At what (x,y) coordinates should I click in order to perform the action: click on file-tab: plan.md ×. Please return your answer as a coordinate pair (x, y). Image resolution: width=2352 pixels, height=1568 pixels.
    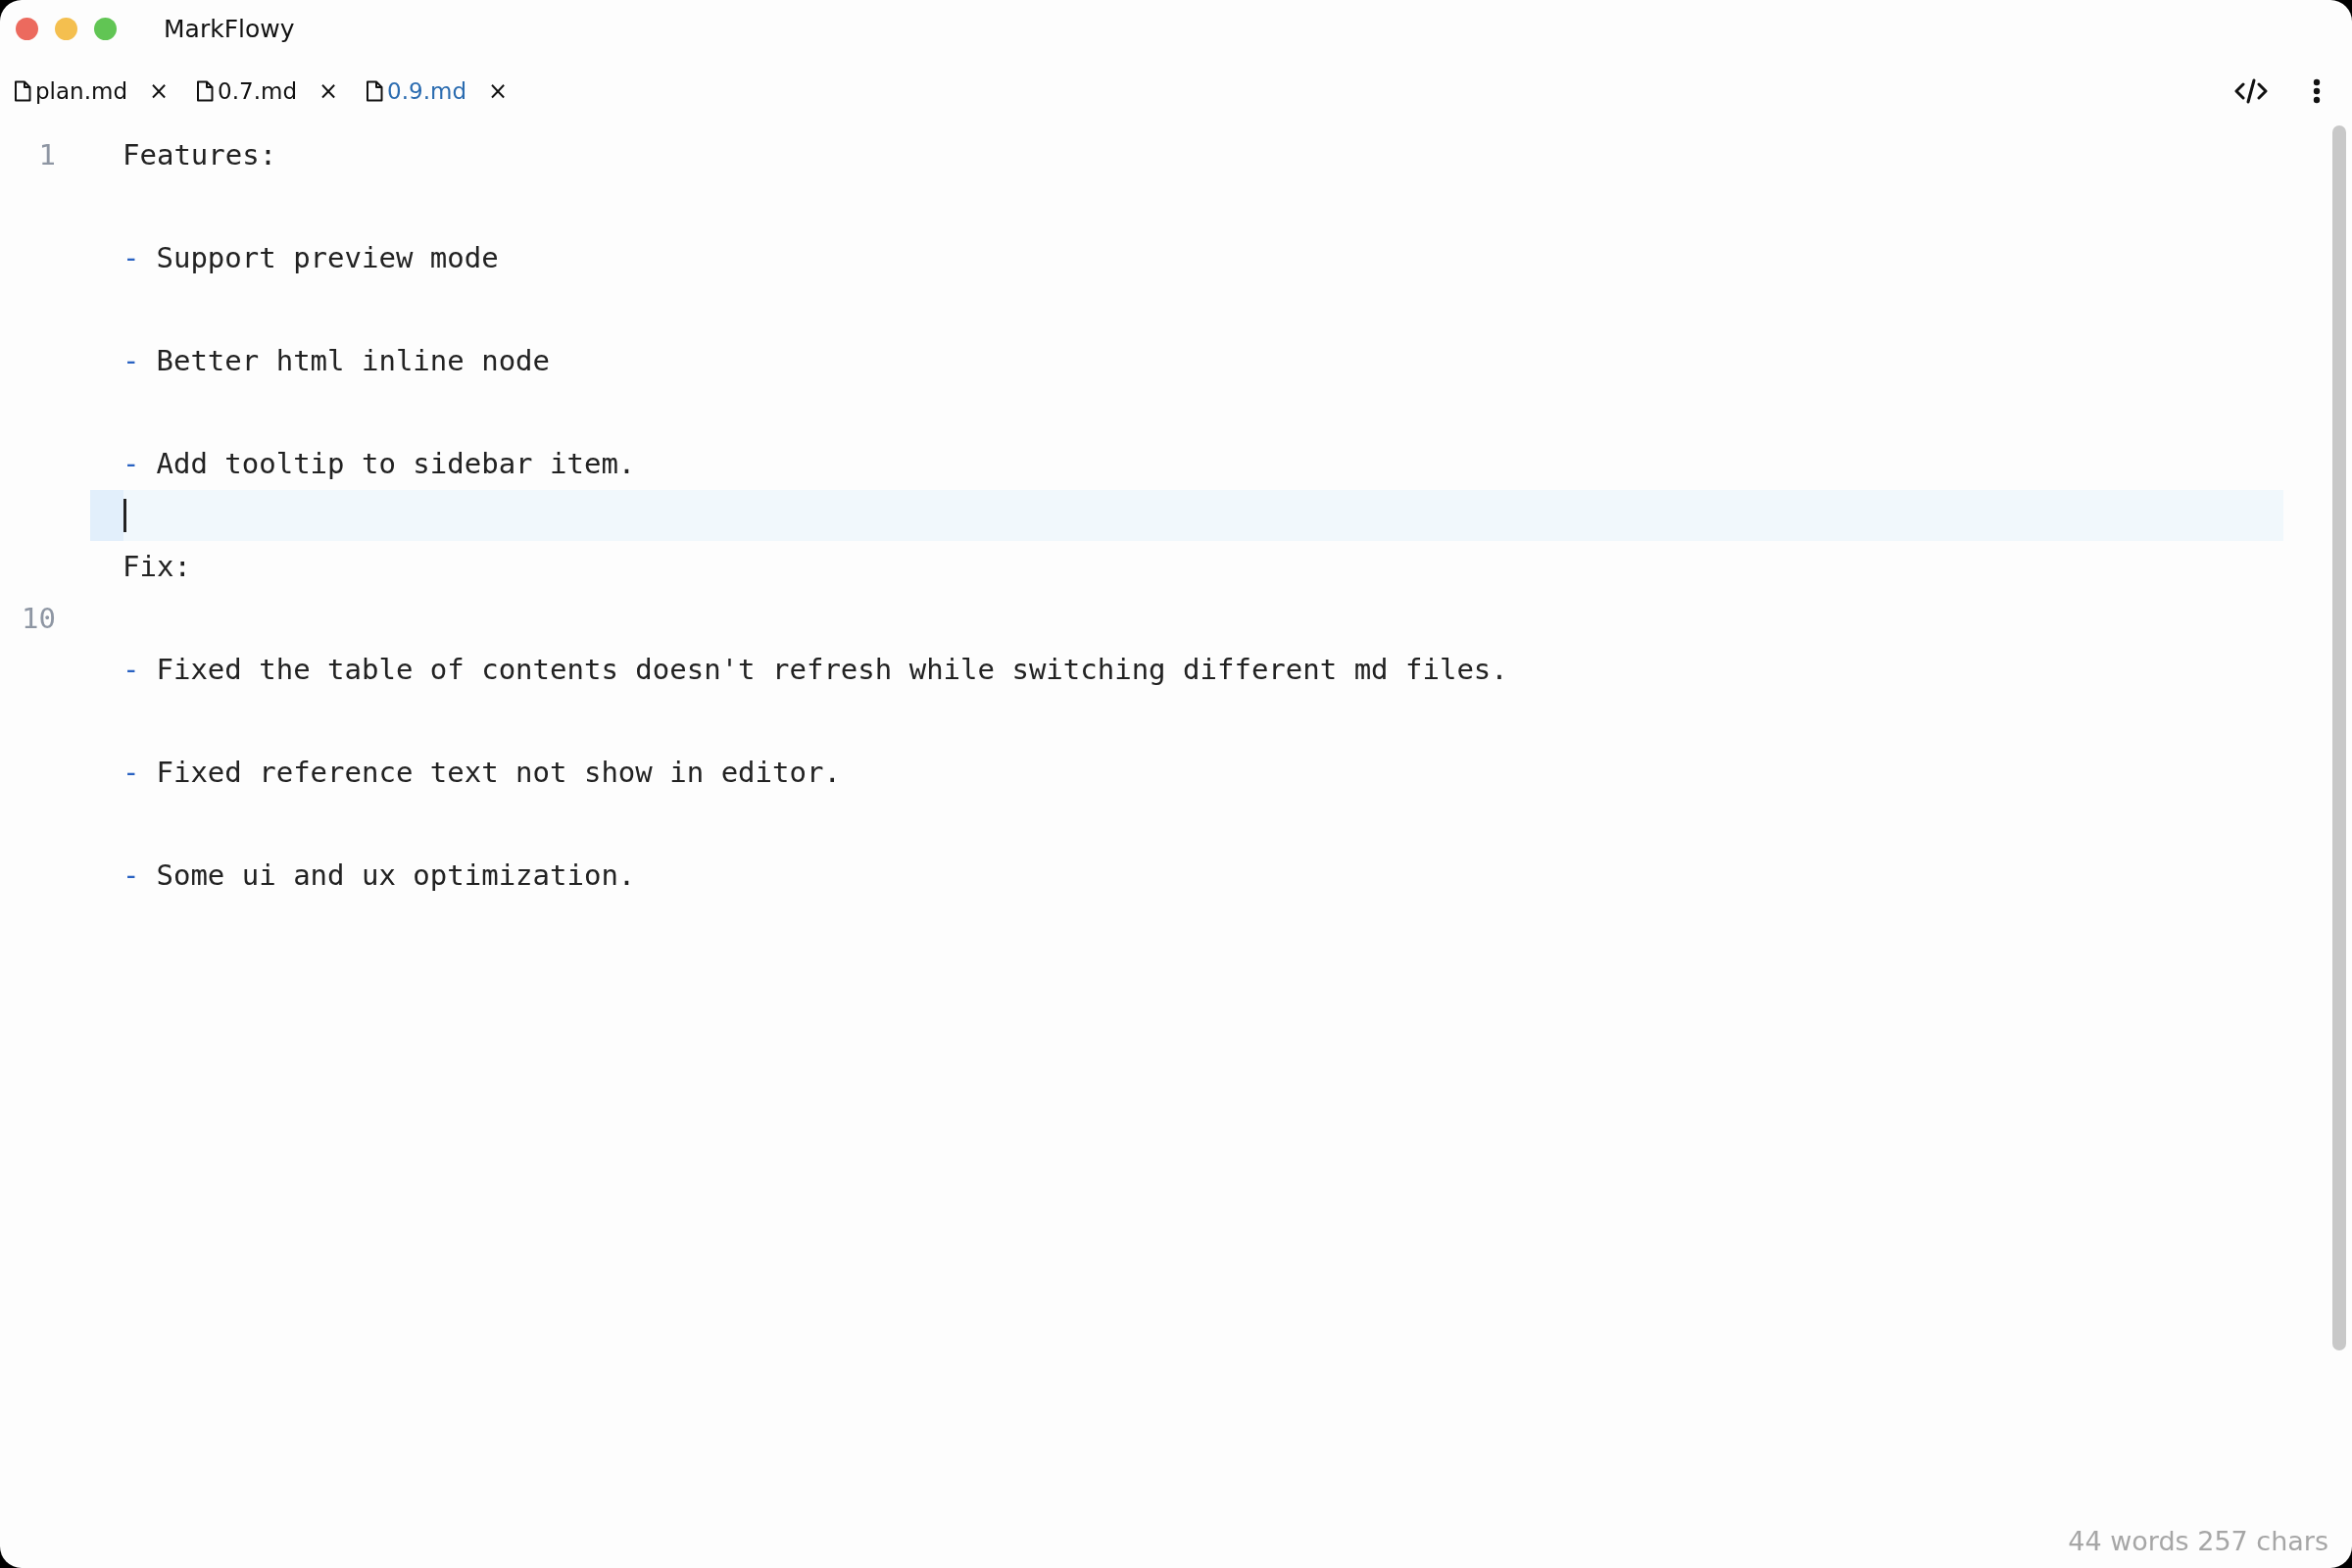
    Looking at the image, I should click on (92, 91).